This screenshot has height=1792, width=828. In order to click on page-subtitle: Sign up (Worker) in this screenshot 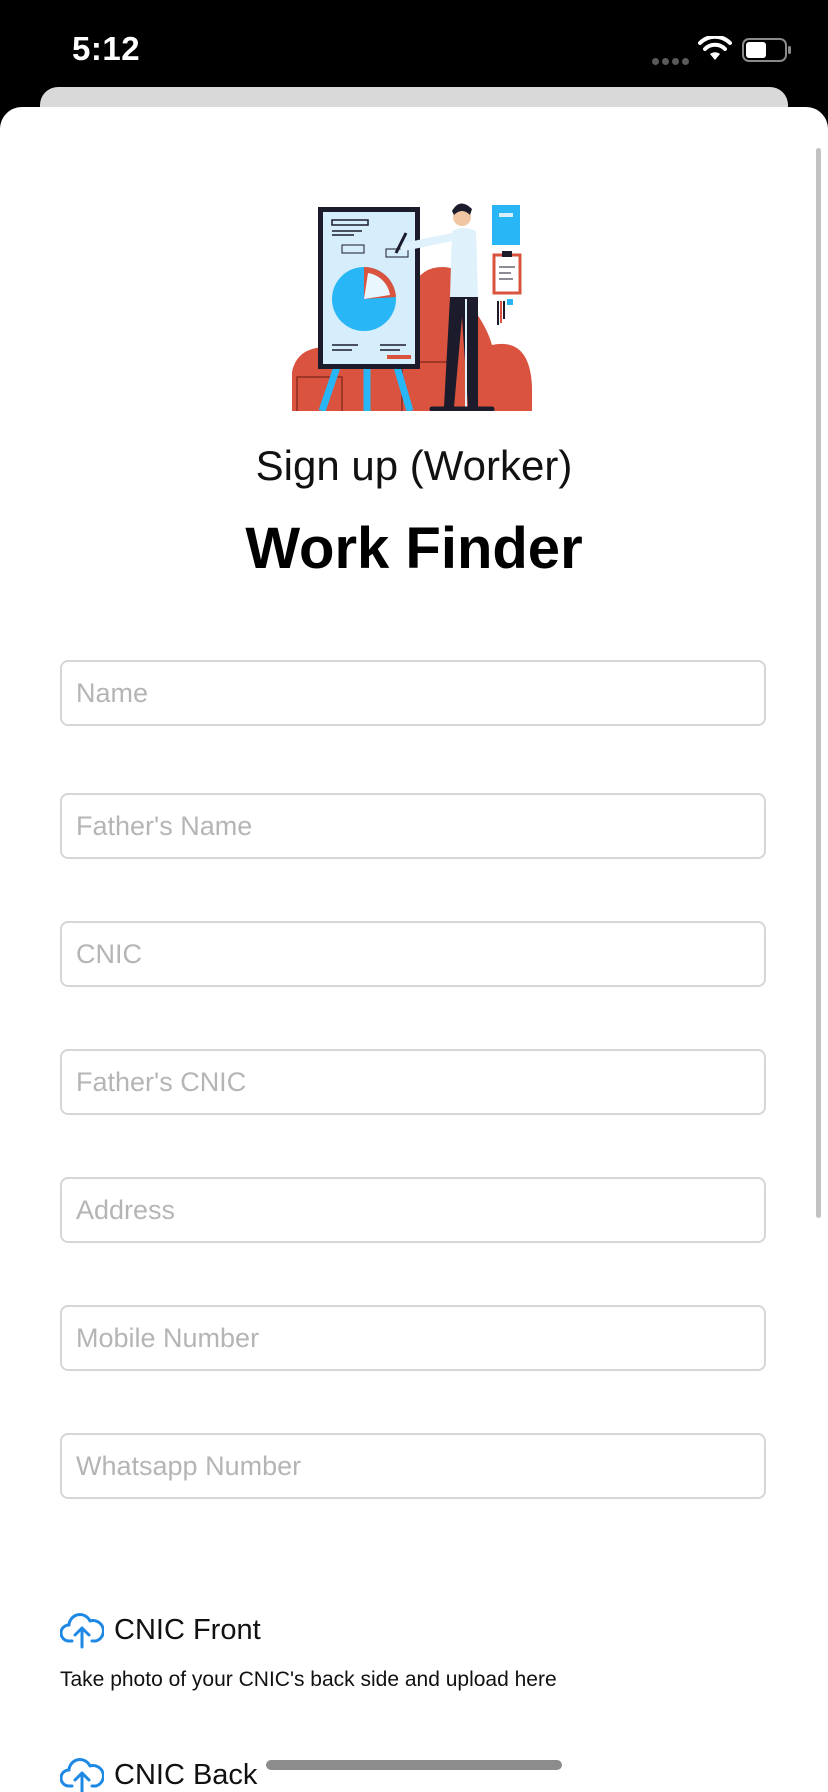, I will do `click(414, 465)`.